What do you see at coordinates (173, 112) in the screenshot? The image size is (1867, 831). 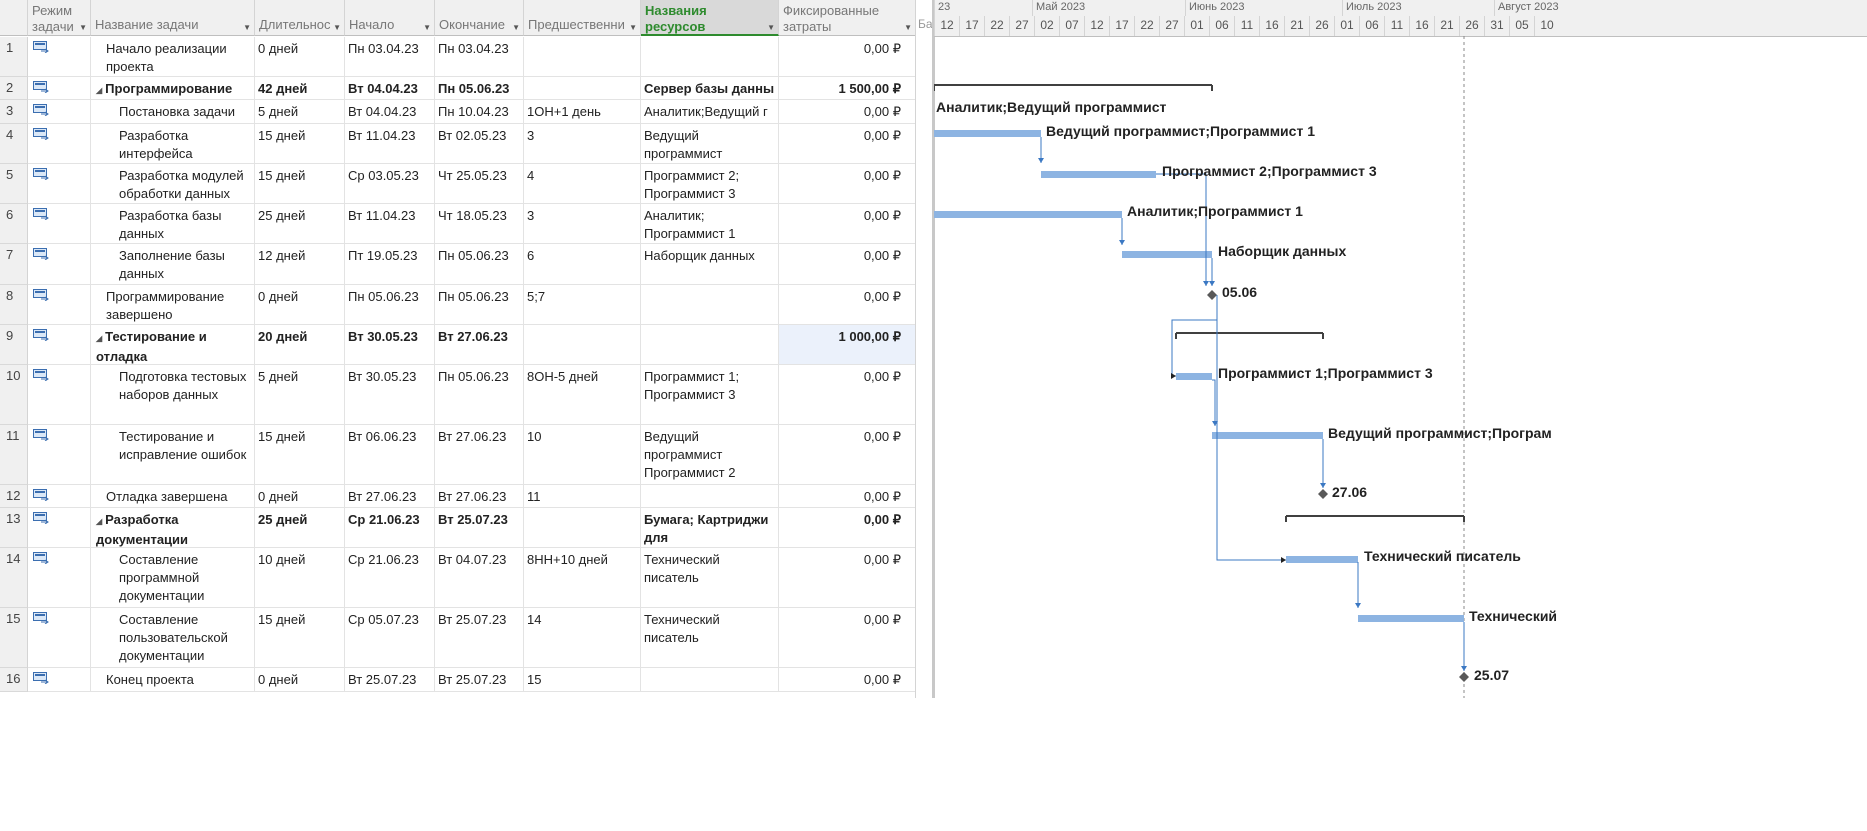 I see `task-name-cell: Постановка задачи` at bounding box center [173, 112].